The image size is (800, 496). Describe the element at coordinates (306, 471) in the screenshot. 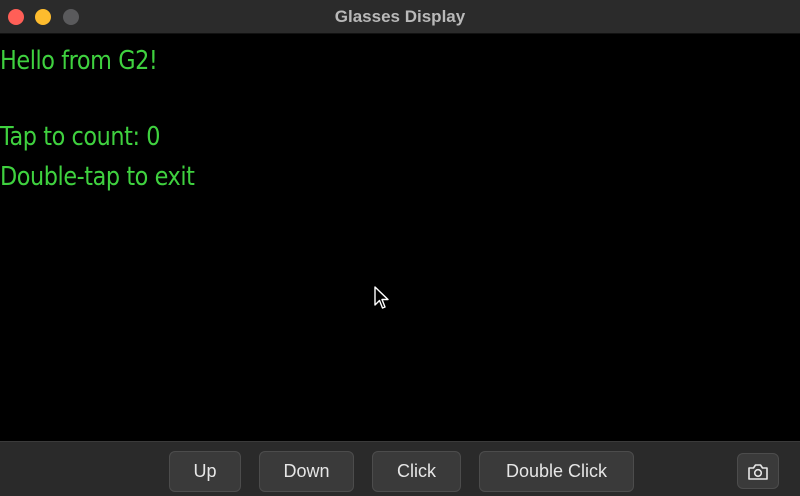

I see `down-button: Down` at that location.